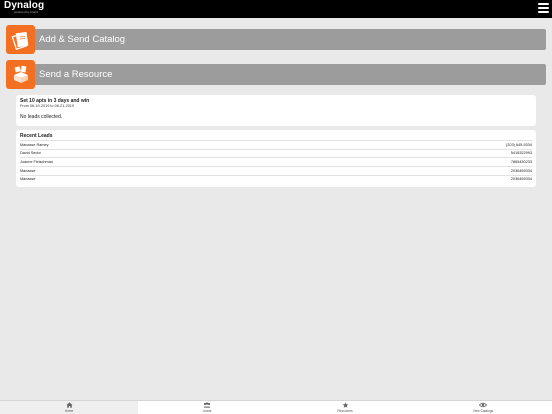 The image size is (552, 414). Describe the element at coordinates (47, 106) in the screenshot. I see `goal-date-range: From 06-19-2019 to 06-21-2019` at that location.